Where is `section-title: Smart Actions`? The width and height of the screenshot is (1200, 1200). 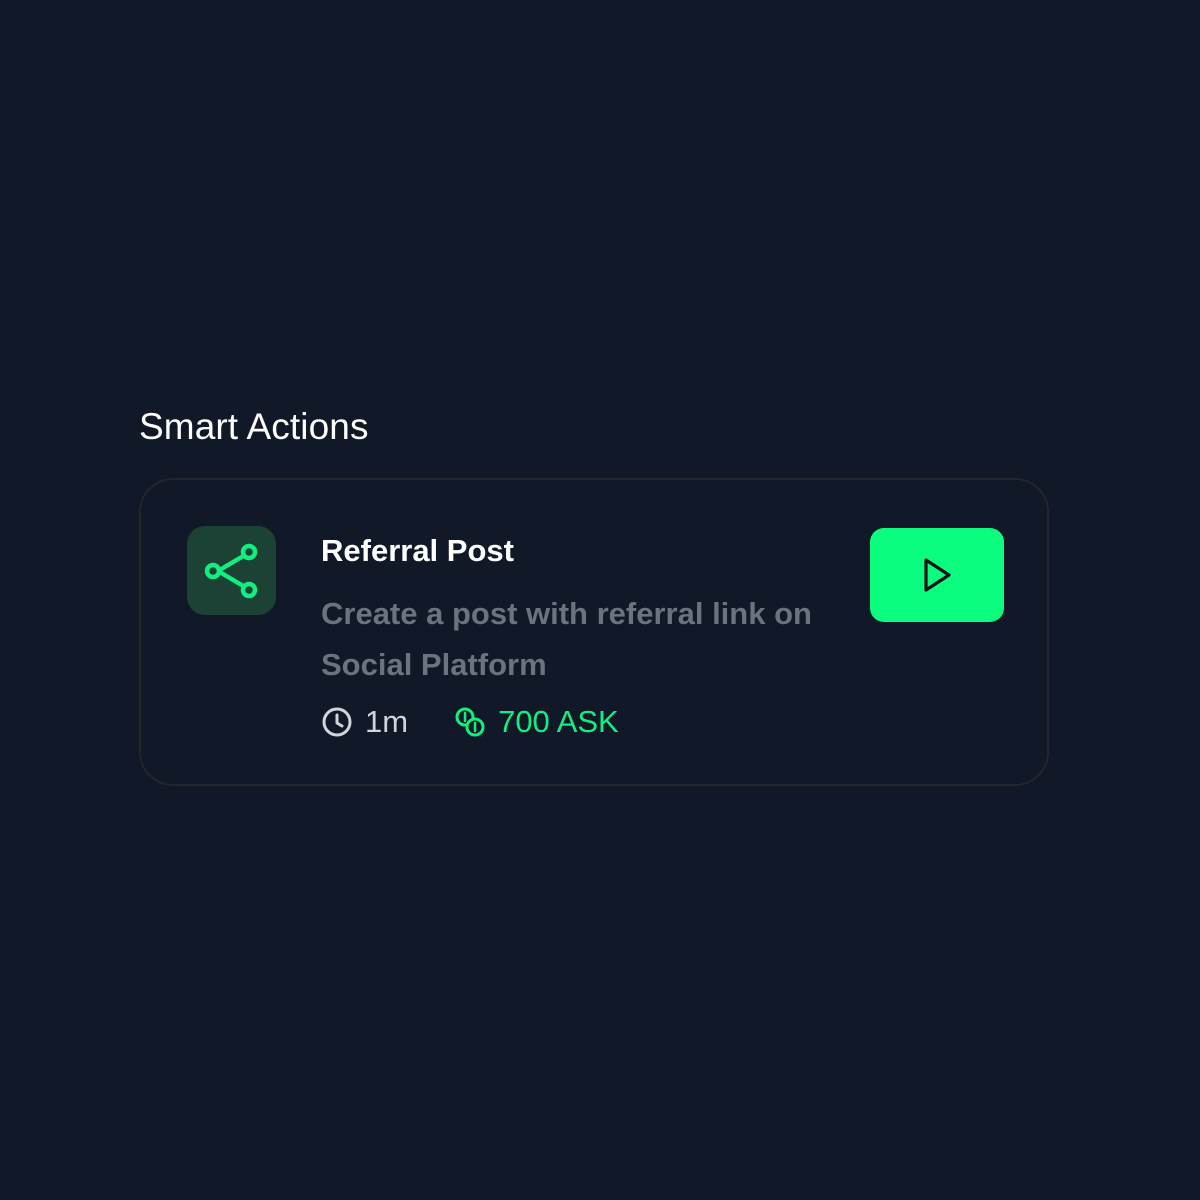
section-title: Smart Actions is located at coordinates (254, 426).